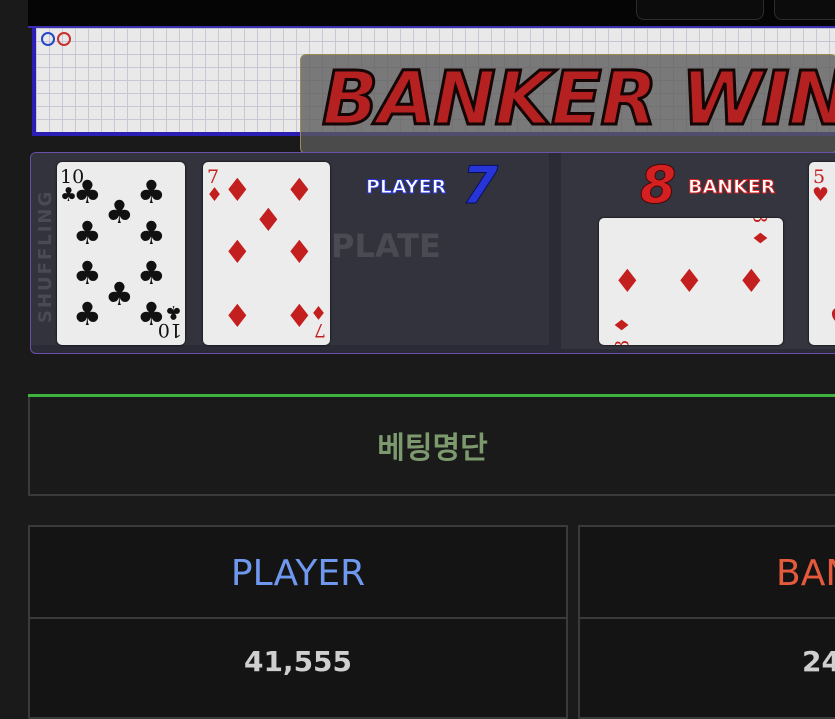 Image resolution: width=835 pixels, height=719 pixels. What do you see at coordinates (731, 187) in the screenshot?
I see `banker-label: BANKER` at bounding box center [731, 187].